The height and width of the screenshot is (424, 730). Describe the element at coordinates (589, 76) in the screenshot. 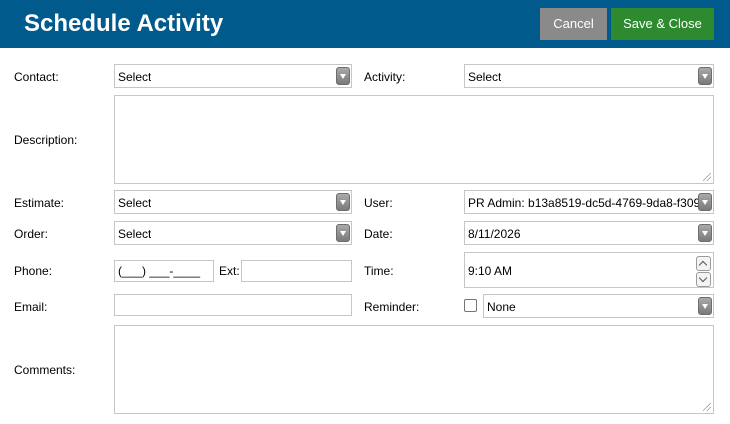

I see `activity-select: Select` at that location.